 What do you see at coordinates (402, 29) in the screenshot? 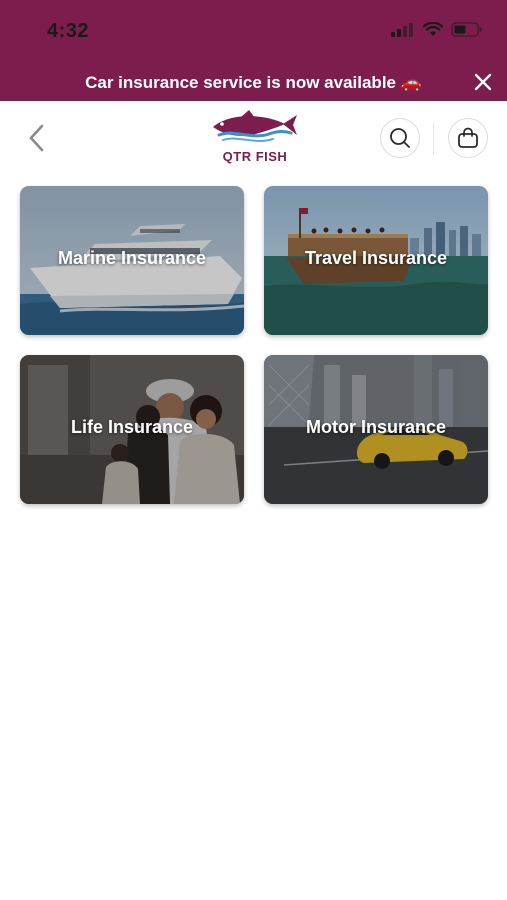
I see `cellular-signal-icon` at bounding box center [402, 29].